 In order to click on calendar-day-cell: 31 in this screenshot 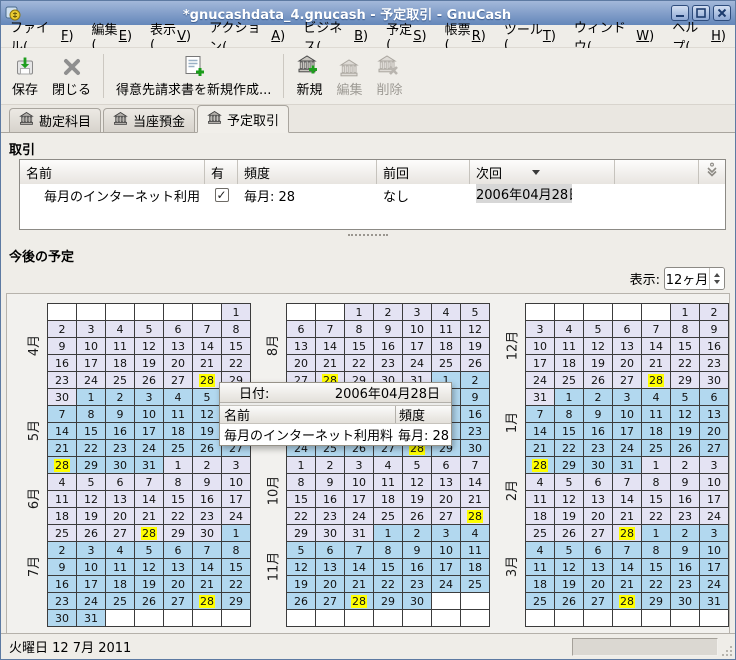, I will do `click(540, 397)`.